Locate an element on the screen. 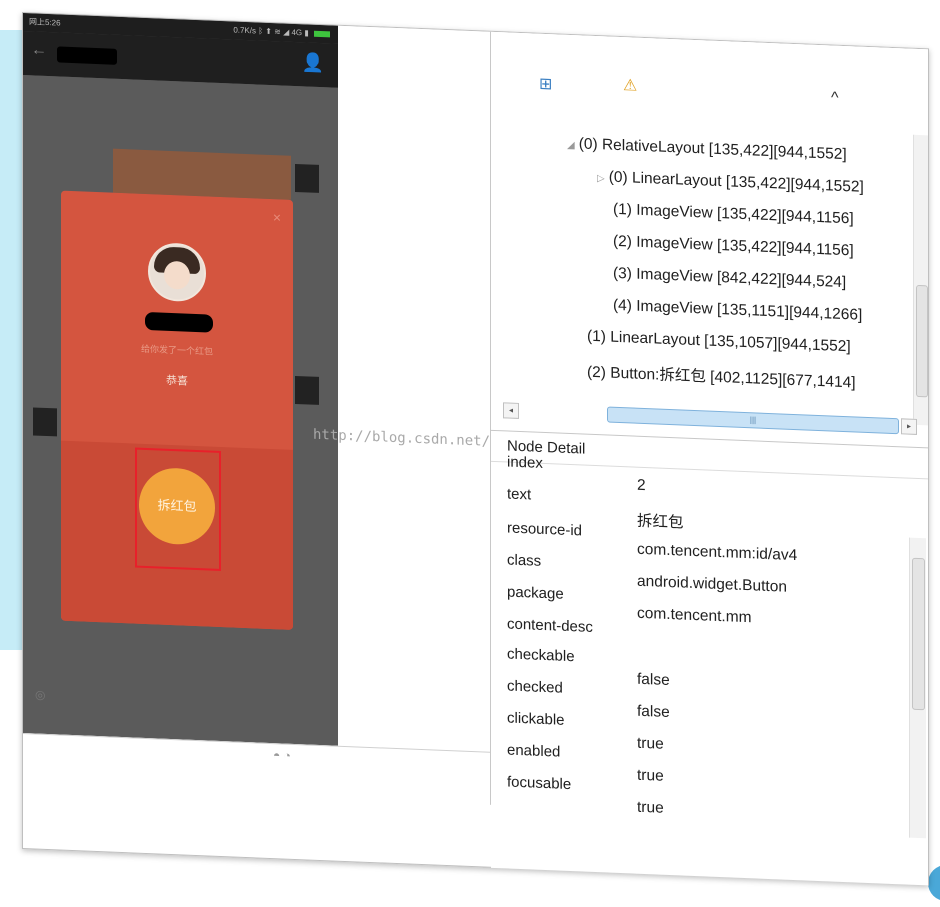  avatar-face is located at coordinates (177, 275).